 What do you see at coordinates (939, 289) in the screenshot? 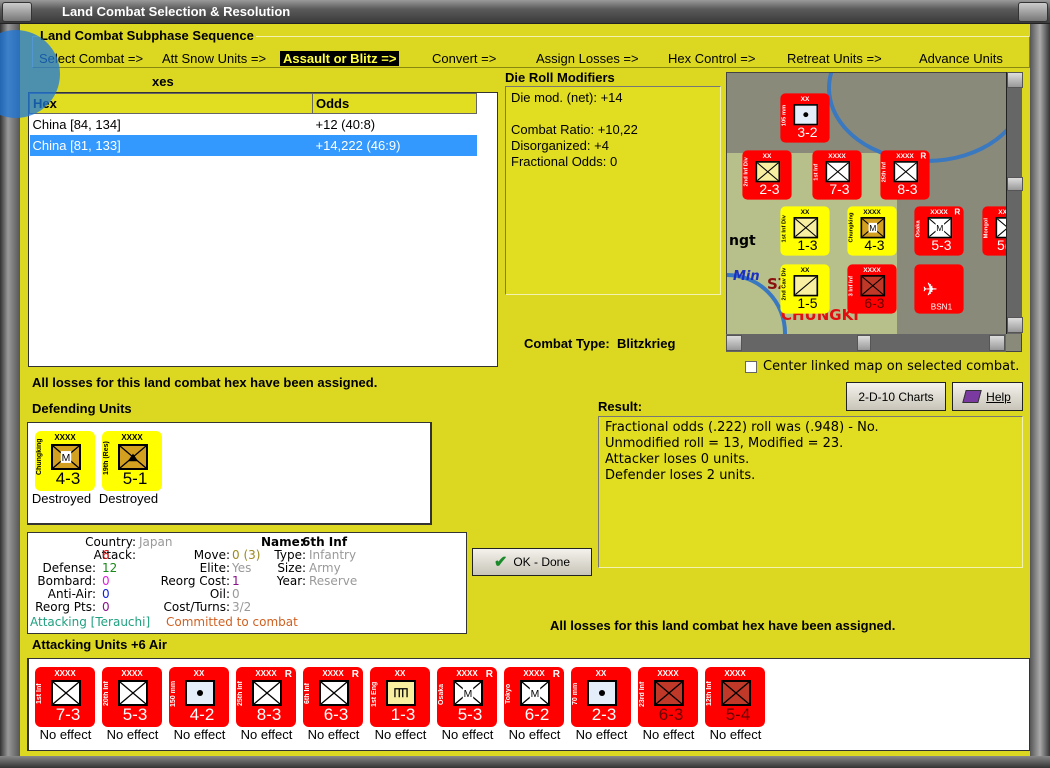
I see `unit-counter: ✈ BSN1` at bounding box center [939, 289].